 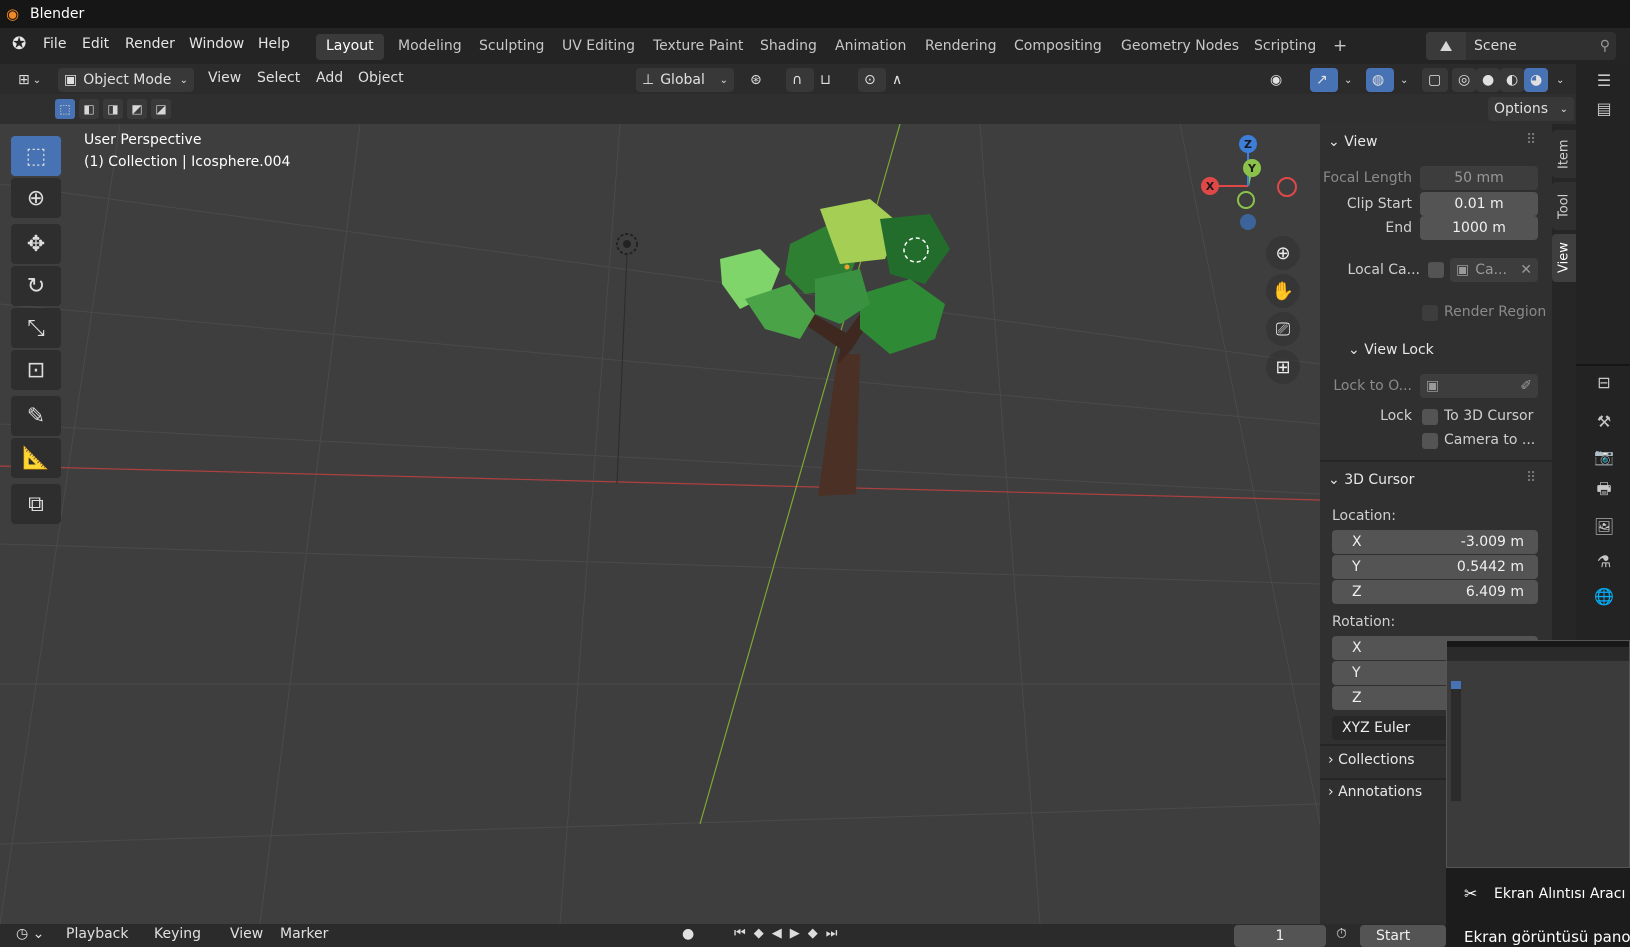 What do you see at coordinates (698, 47) in the screenshot?
I see `tab-texture-paint: Texture Paint` at bounding box center [698, 47].